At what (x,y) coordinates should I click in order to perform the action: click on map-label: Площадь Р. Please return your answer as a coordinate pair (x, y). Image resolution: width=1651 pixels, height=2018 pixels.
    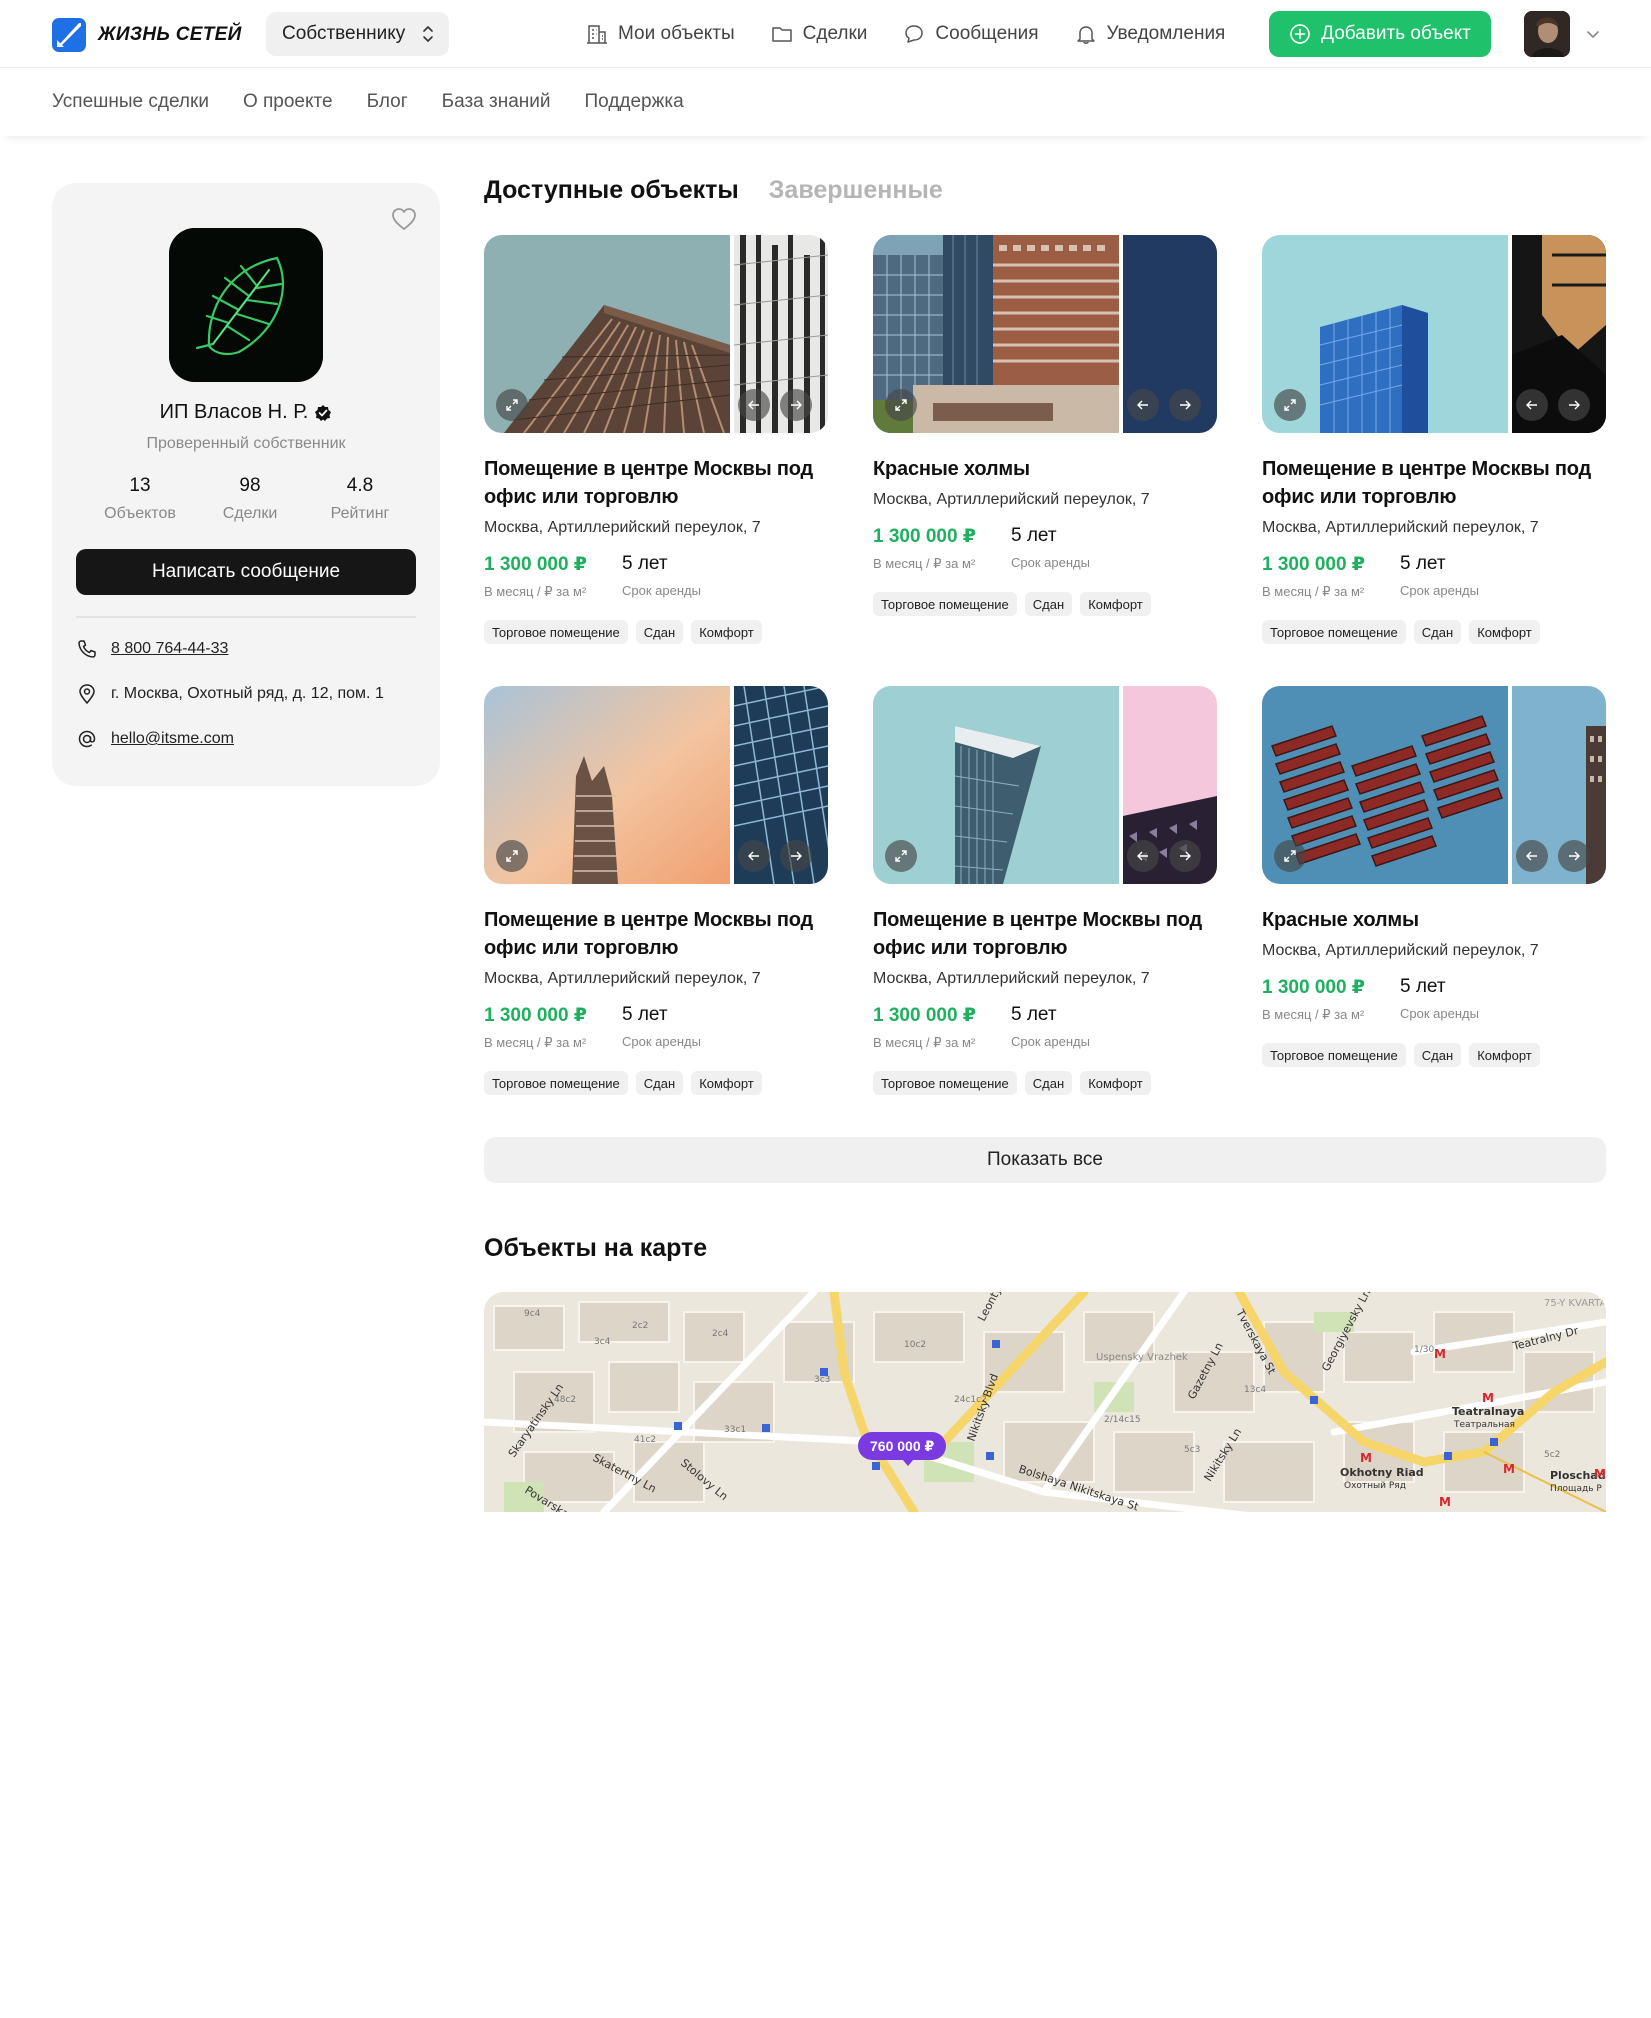
    Looking at the image, I should click on (1576, 1489).